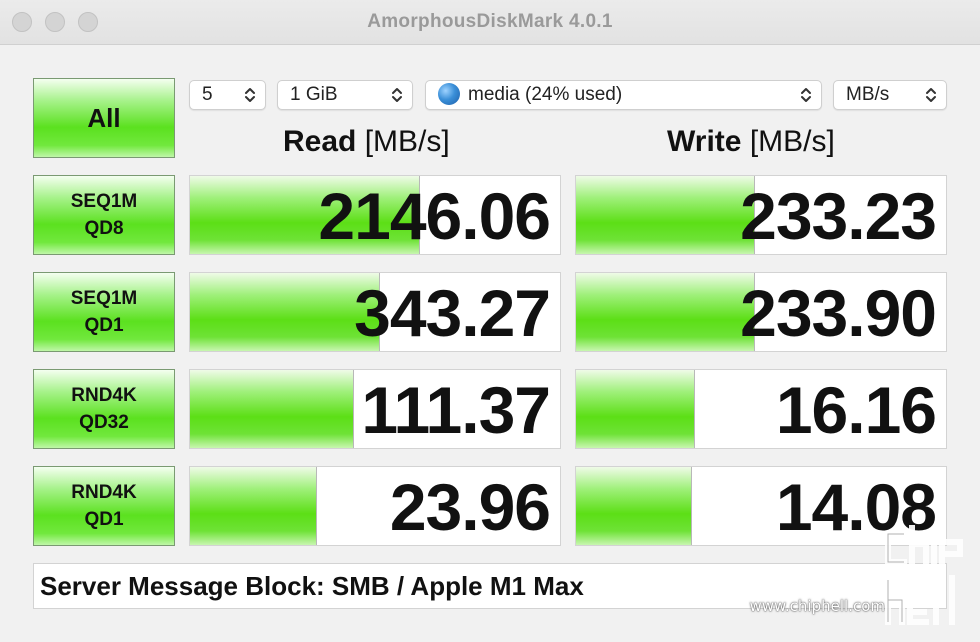 The height and width of the screenshot is (642, 980). Describe the element at coordinates (868, 94) in the screenshot. I see `unit-value: MB/s` at that location.